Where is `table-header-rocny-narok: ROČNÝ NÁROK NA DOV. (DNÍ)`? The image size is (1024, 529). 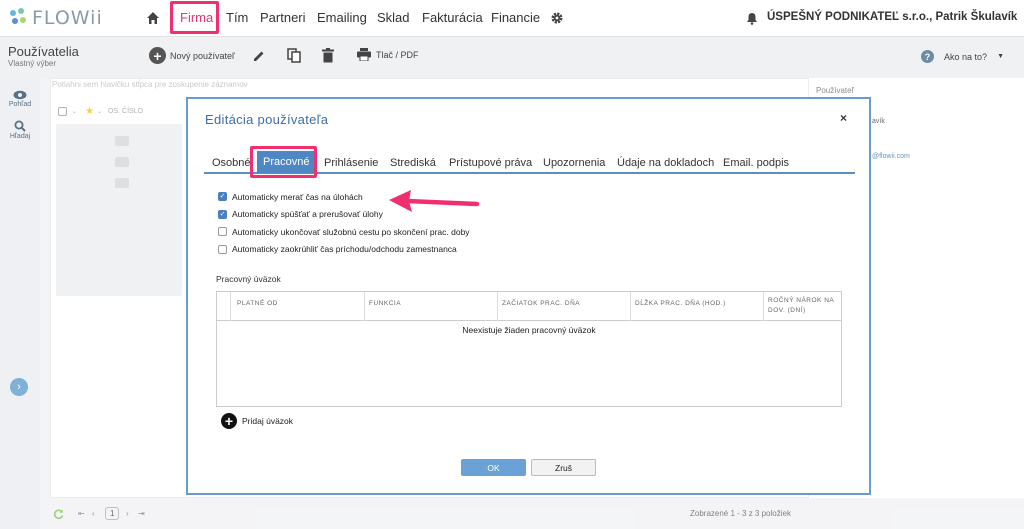
table-header-rocny-narok: ROČNÝ NÁROK NA DOV. (DNÍ) is located at coordinates (802, 306).